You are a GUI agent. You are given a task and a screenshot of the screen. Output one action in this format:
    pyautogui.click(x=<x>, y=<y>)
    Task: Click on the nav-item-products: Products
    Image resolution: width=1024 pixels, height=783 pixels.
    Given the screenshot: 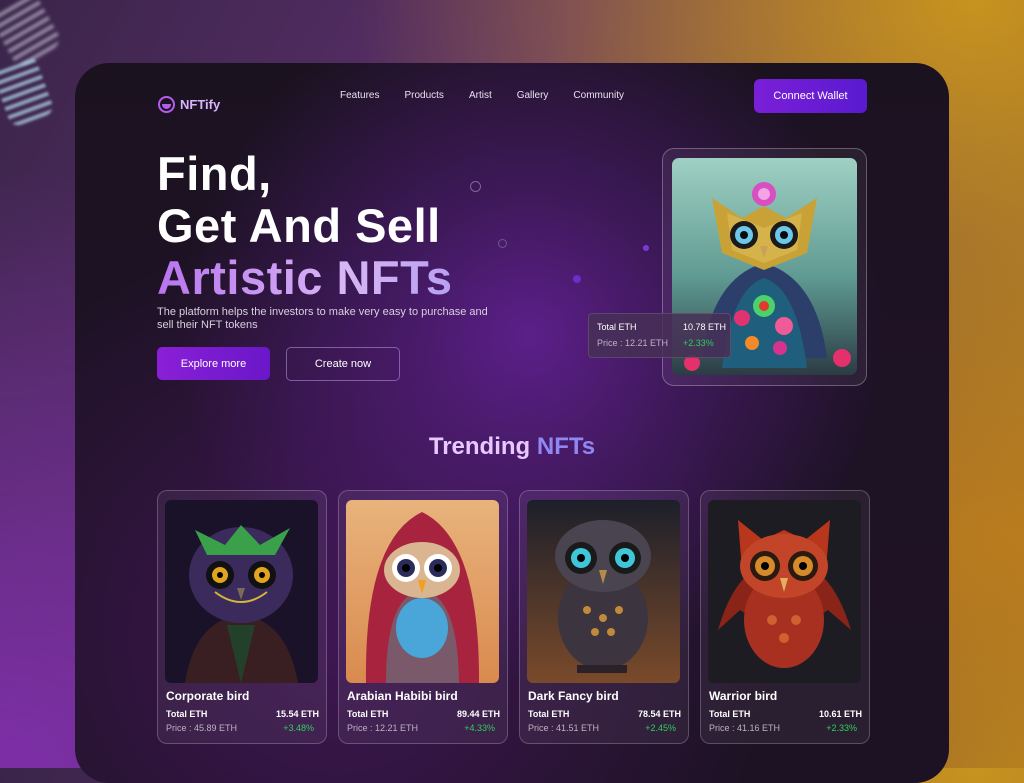 What is the action you would take?
    pyautogui.click(x=423, y=96)
    